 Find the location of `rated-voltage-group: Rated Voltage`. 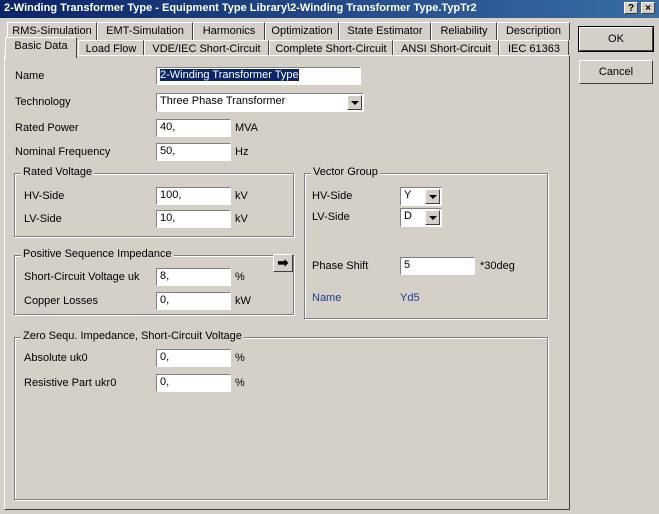

rated-voltage-group: Rated Voltage is located at coordinates (154, 201).